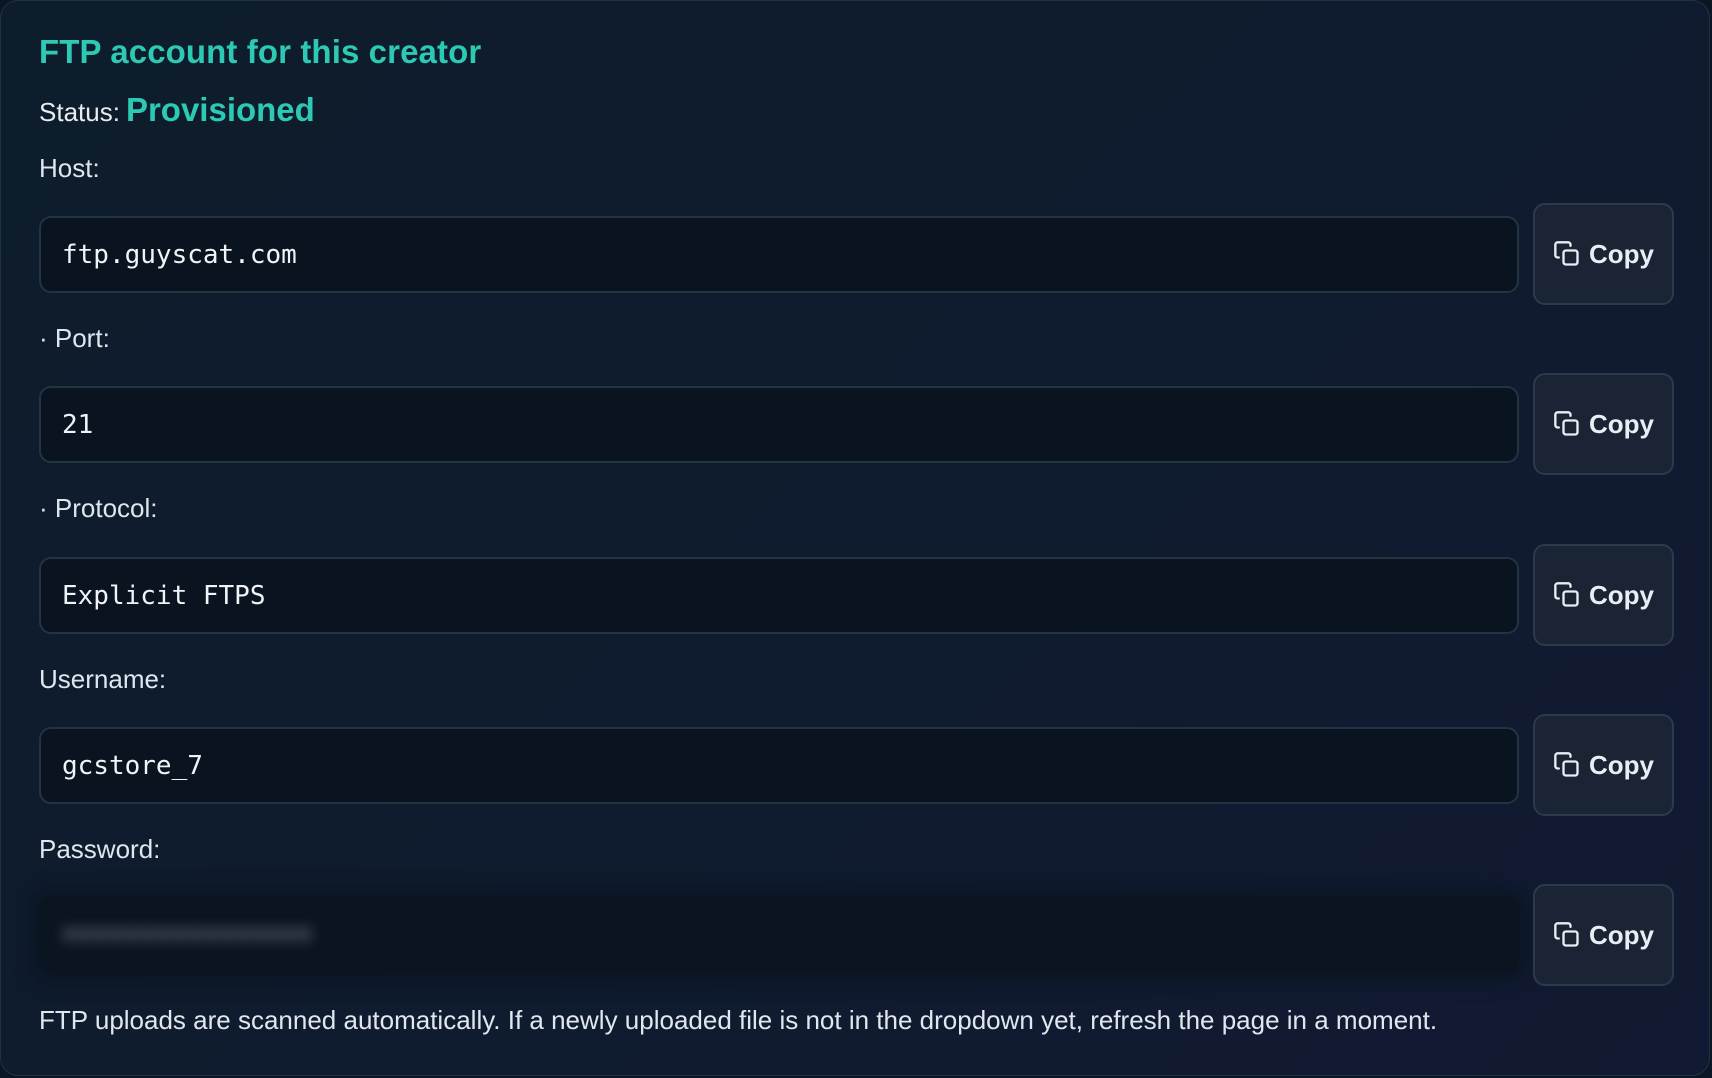 This screenshot has width=1712, height=1078. What do you see at coordinates (74, 338) in the screenshot?
I see `port-label: · Port:` at bounding box center [74, 338].